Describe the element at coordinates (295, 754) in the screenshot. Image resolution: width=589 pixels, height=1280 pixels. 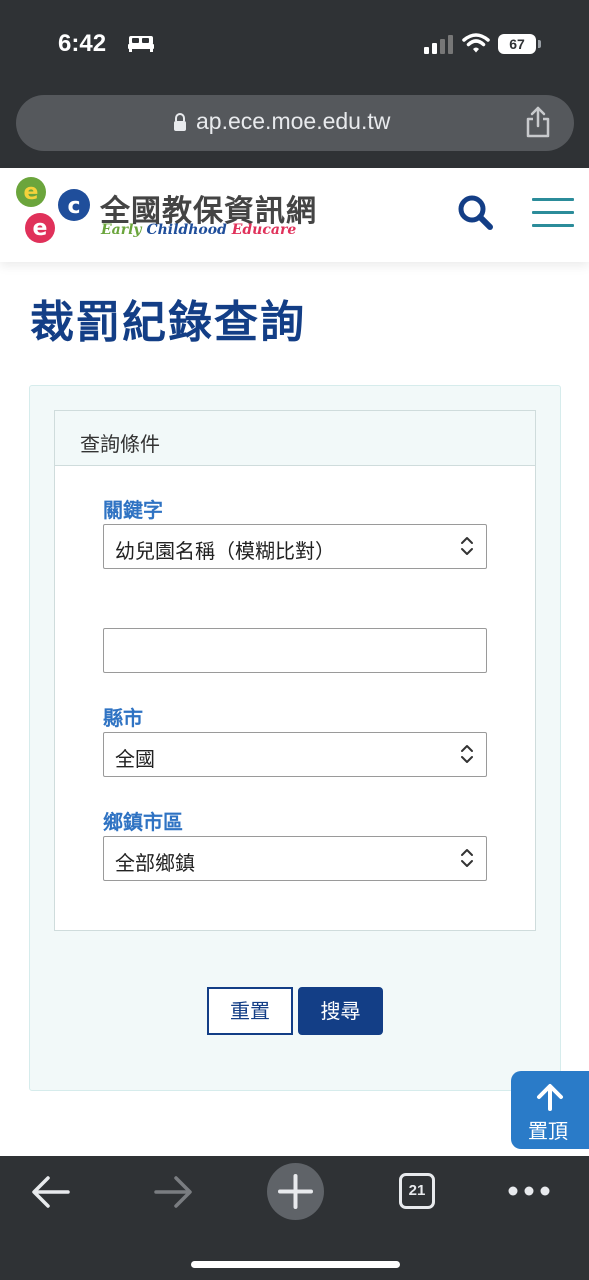
I see `county-select` at that location.